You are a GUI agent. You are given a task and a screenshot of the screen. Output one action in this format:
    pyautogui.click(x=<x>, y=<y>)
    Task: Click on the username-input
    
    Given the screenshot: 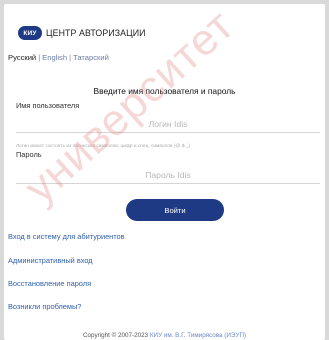 What is the action you would take?
    pyautogui.click(x=168, y=124)
    